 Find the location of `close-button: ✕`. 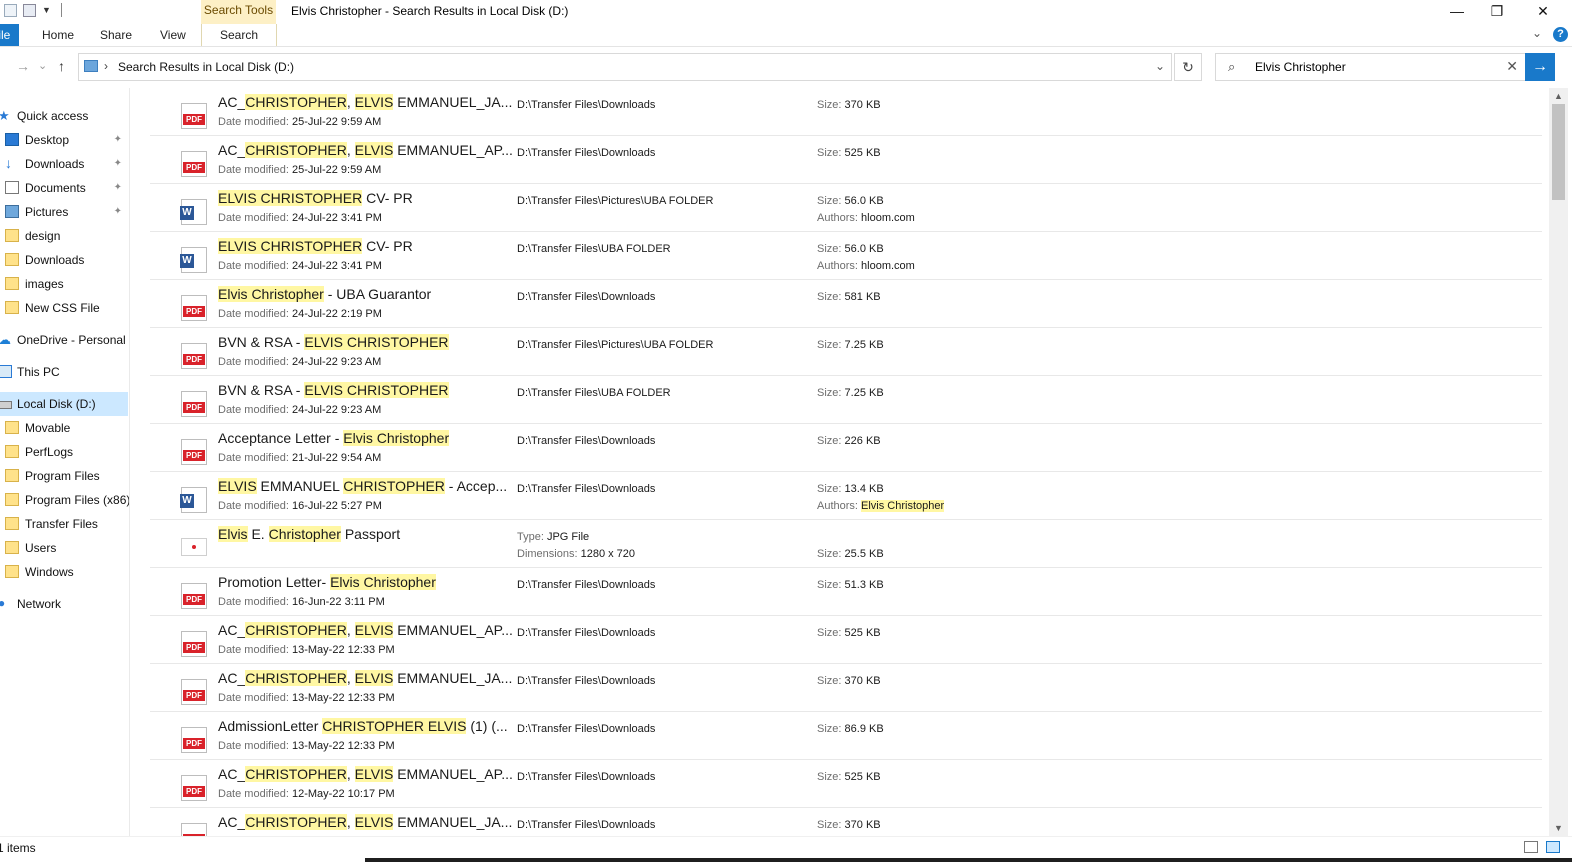

close-button: ✕ is located at coordinates (1543, 12).